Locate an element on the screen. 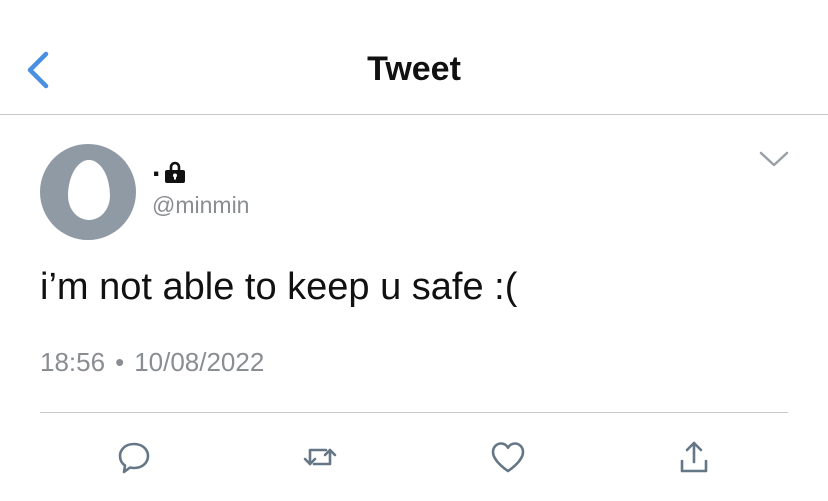 The width and height of the screenshot is (828, 501). share-icon is located at coordinates (694, 457).